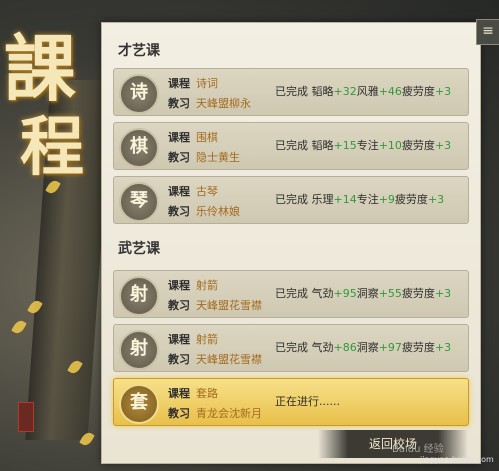 The width and height of the screenshot is (499, 471). Describe the element at coordinates (363, 91) in the screenshot. I see `course-status: 已完成 韬略+32风雅+46疲劳度+3` at that location.